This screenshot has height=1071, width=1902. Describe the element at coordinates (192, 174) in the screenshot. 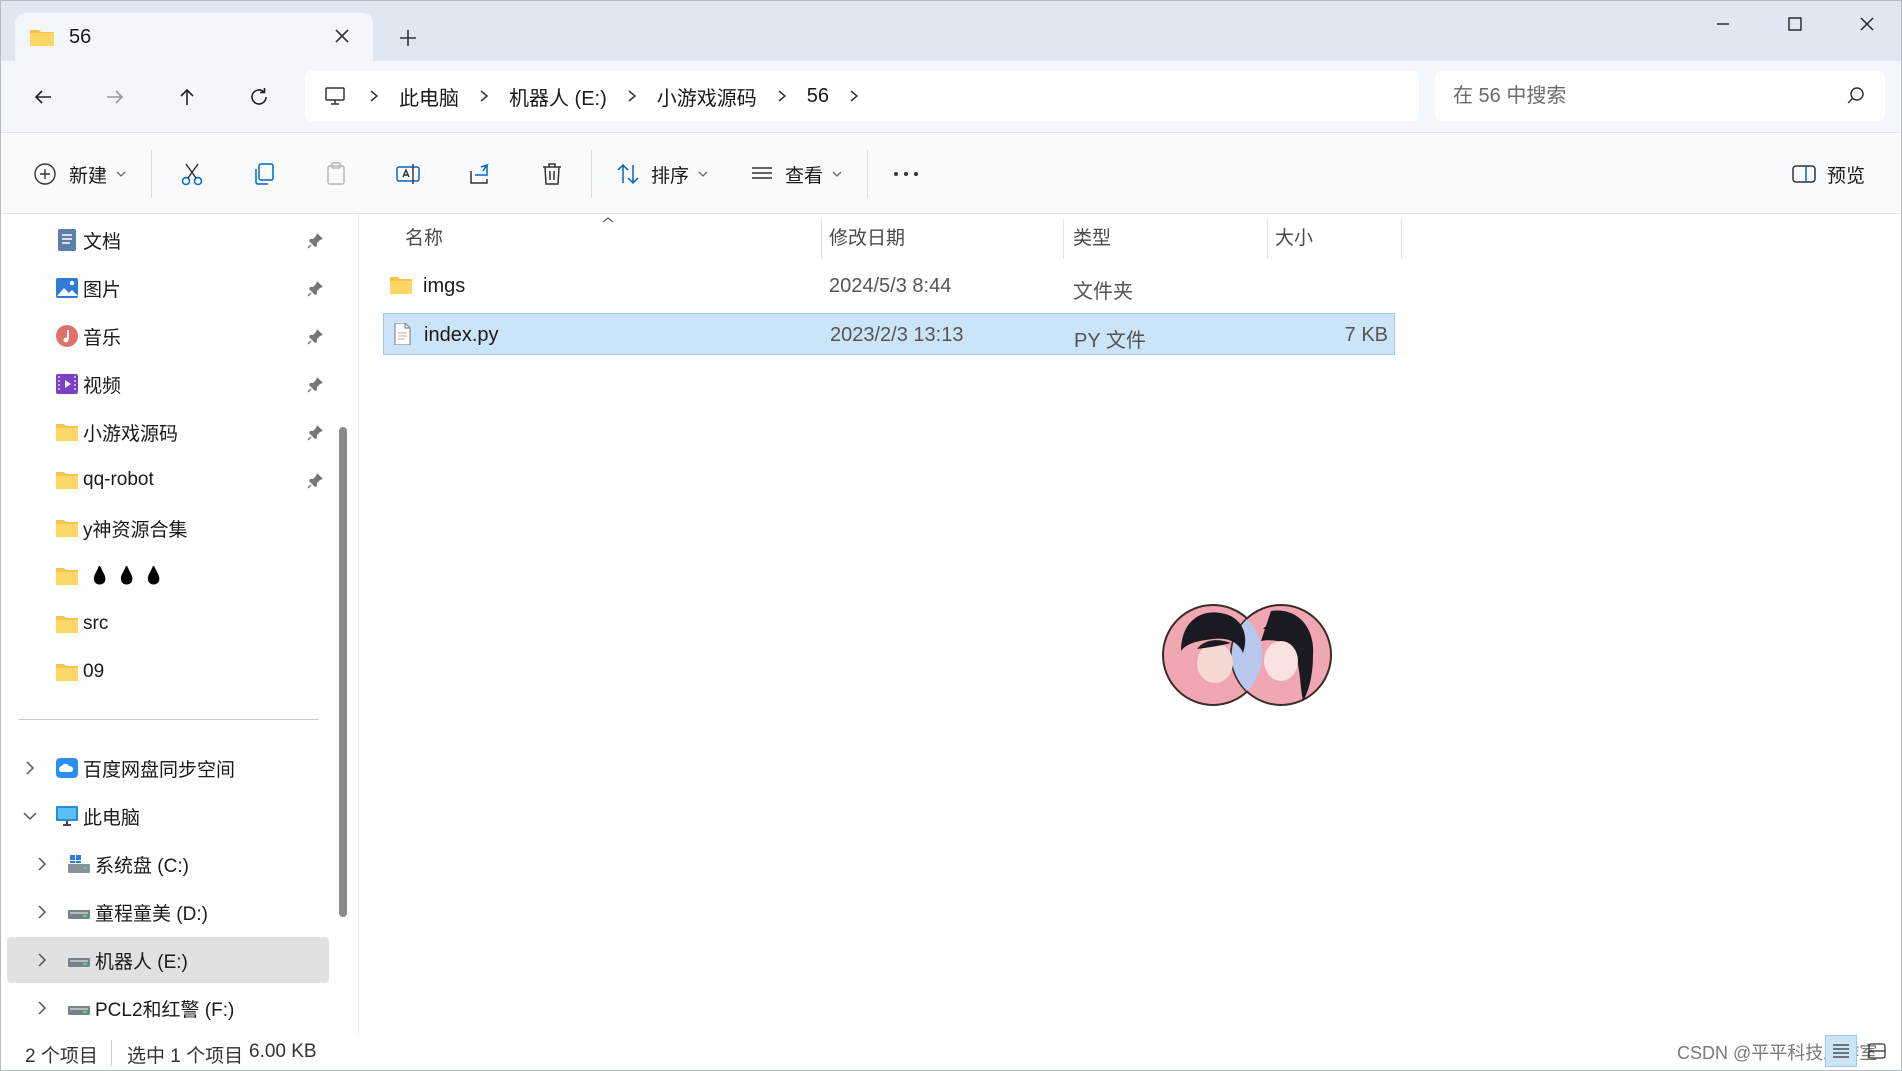

I see `cut-button` at that location.